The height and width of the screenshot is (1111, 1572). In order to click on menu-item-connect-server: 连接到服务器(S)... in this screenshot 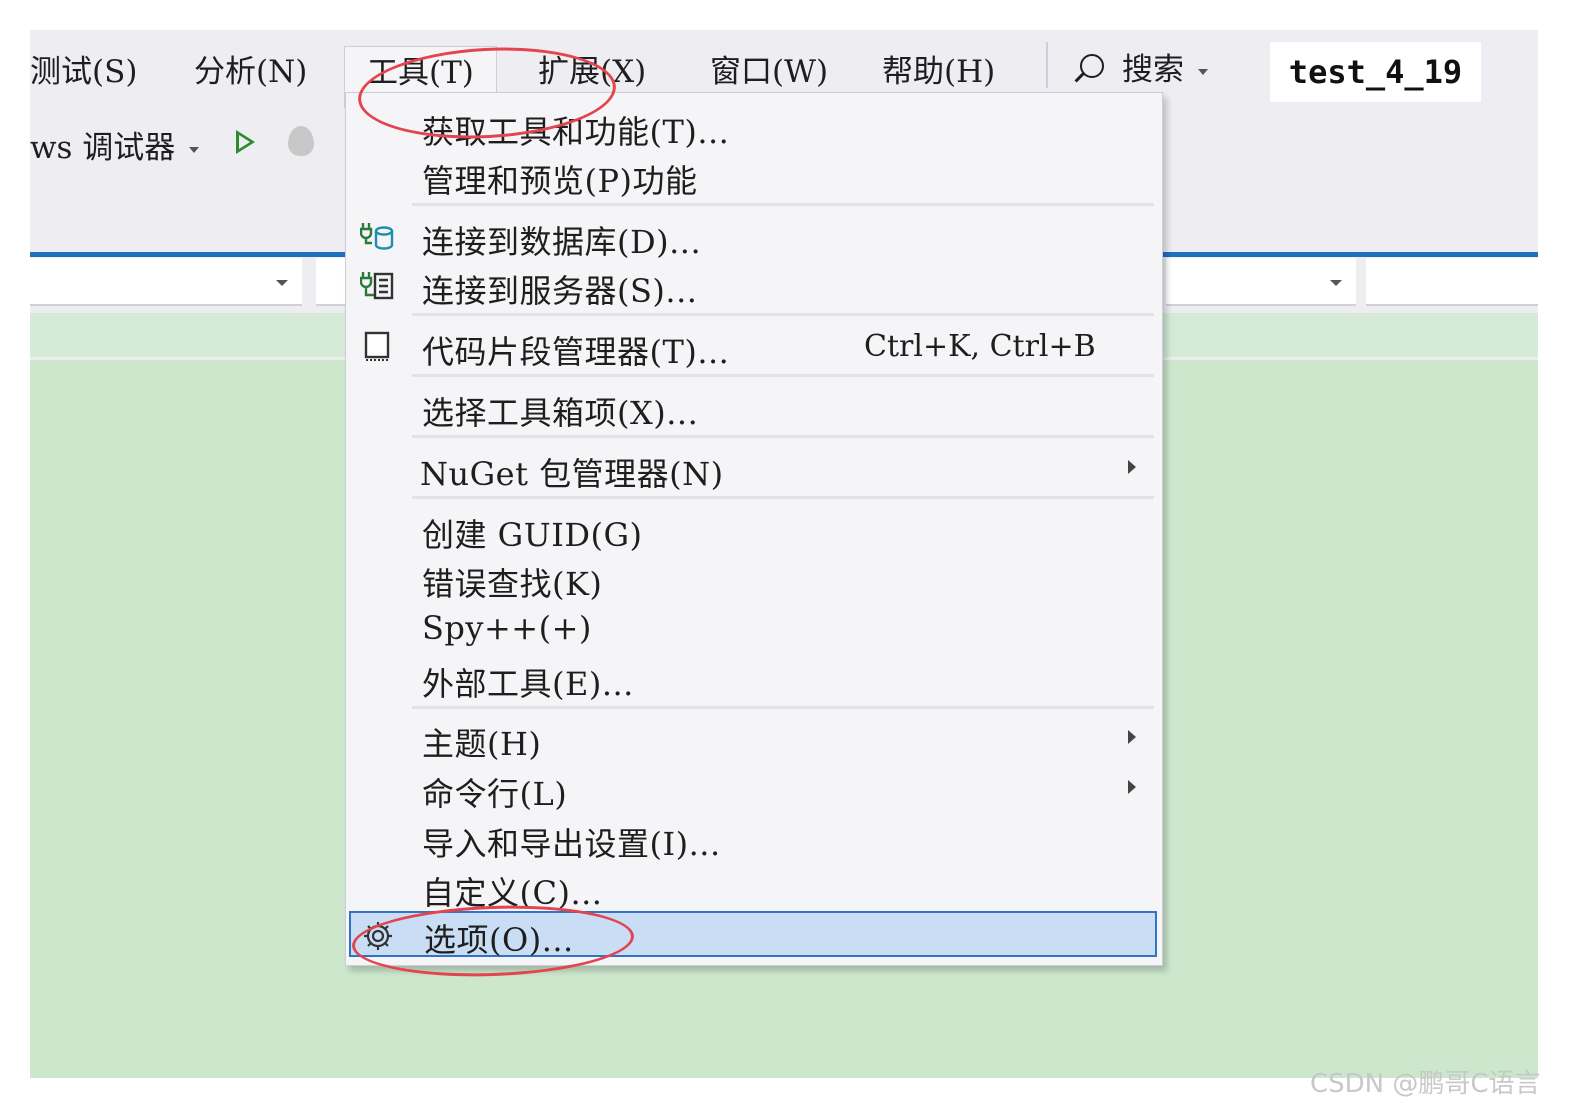, I will do `click(754, 285)`.